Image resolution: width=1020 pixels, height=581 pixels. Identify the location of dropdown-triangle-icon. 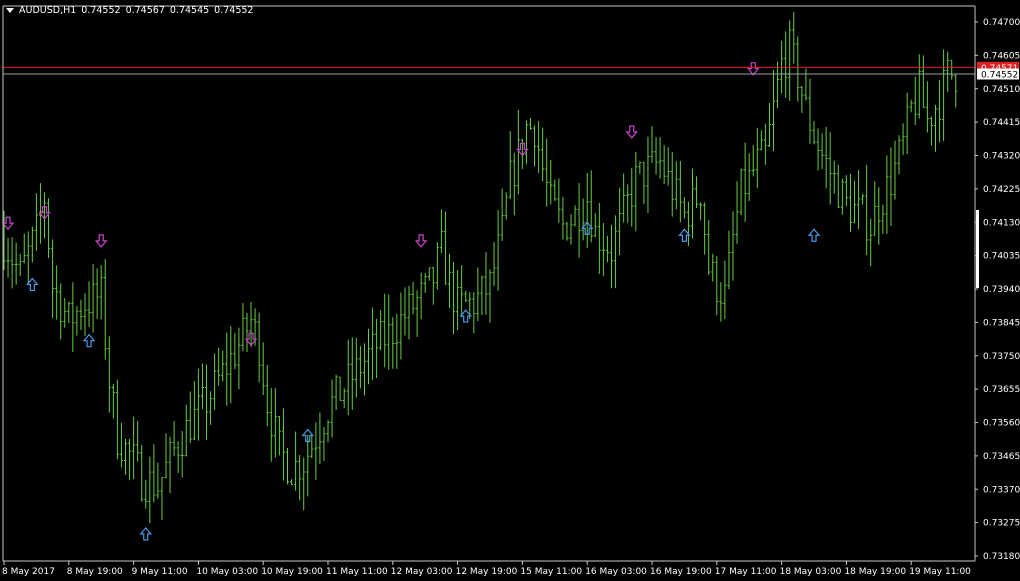
(10, 10).